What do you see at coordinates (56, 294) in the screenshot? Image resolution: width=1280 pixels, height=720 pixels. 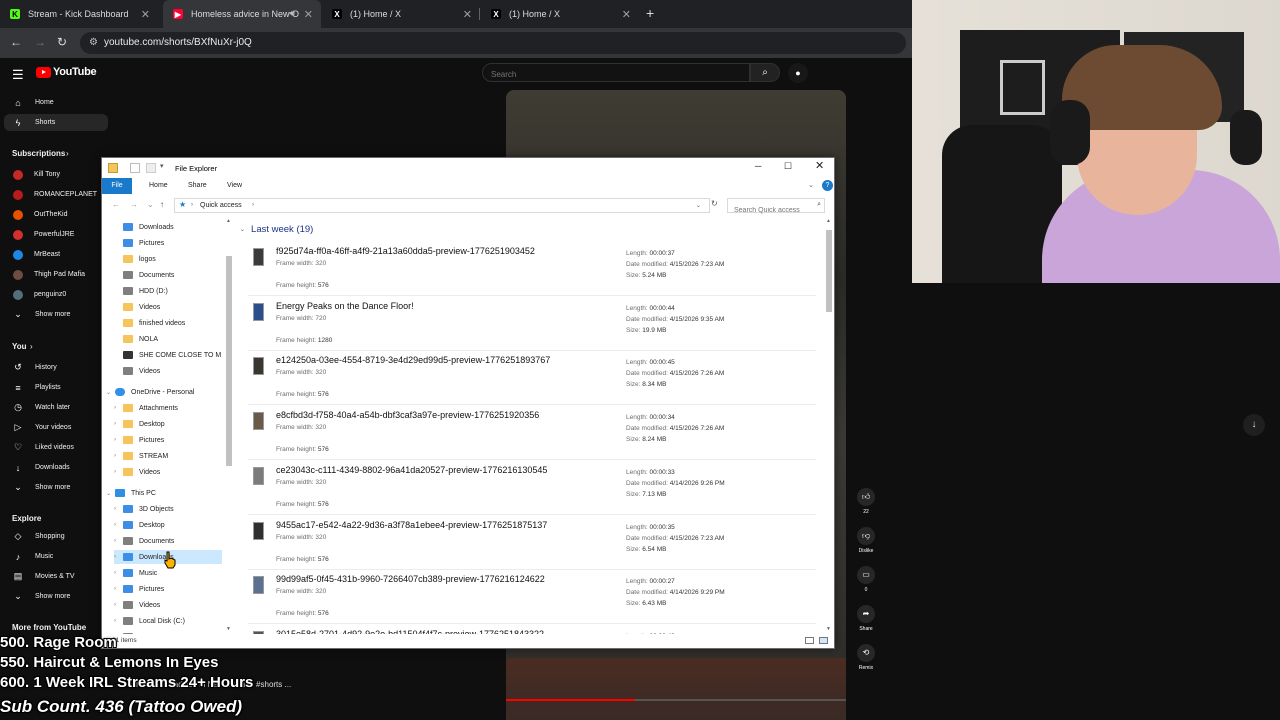 I see `sidebar-subscription: penguinz0` at bounding box center [56, 294].